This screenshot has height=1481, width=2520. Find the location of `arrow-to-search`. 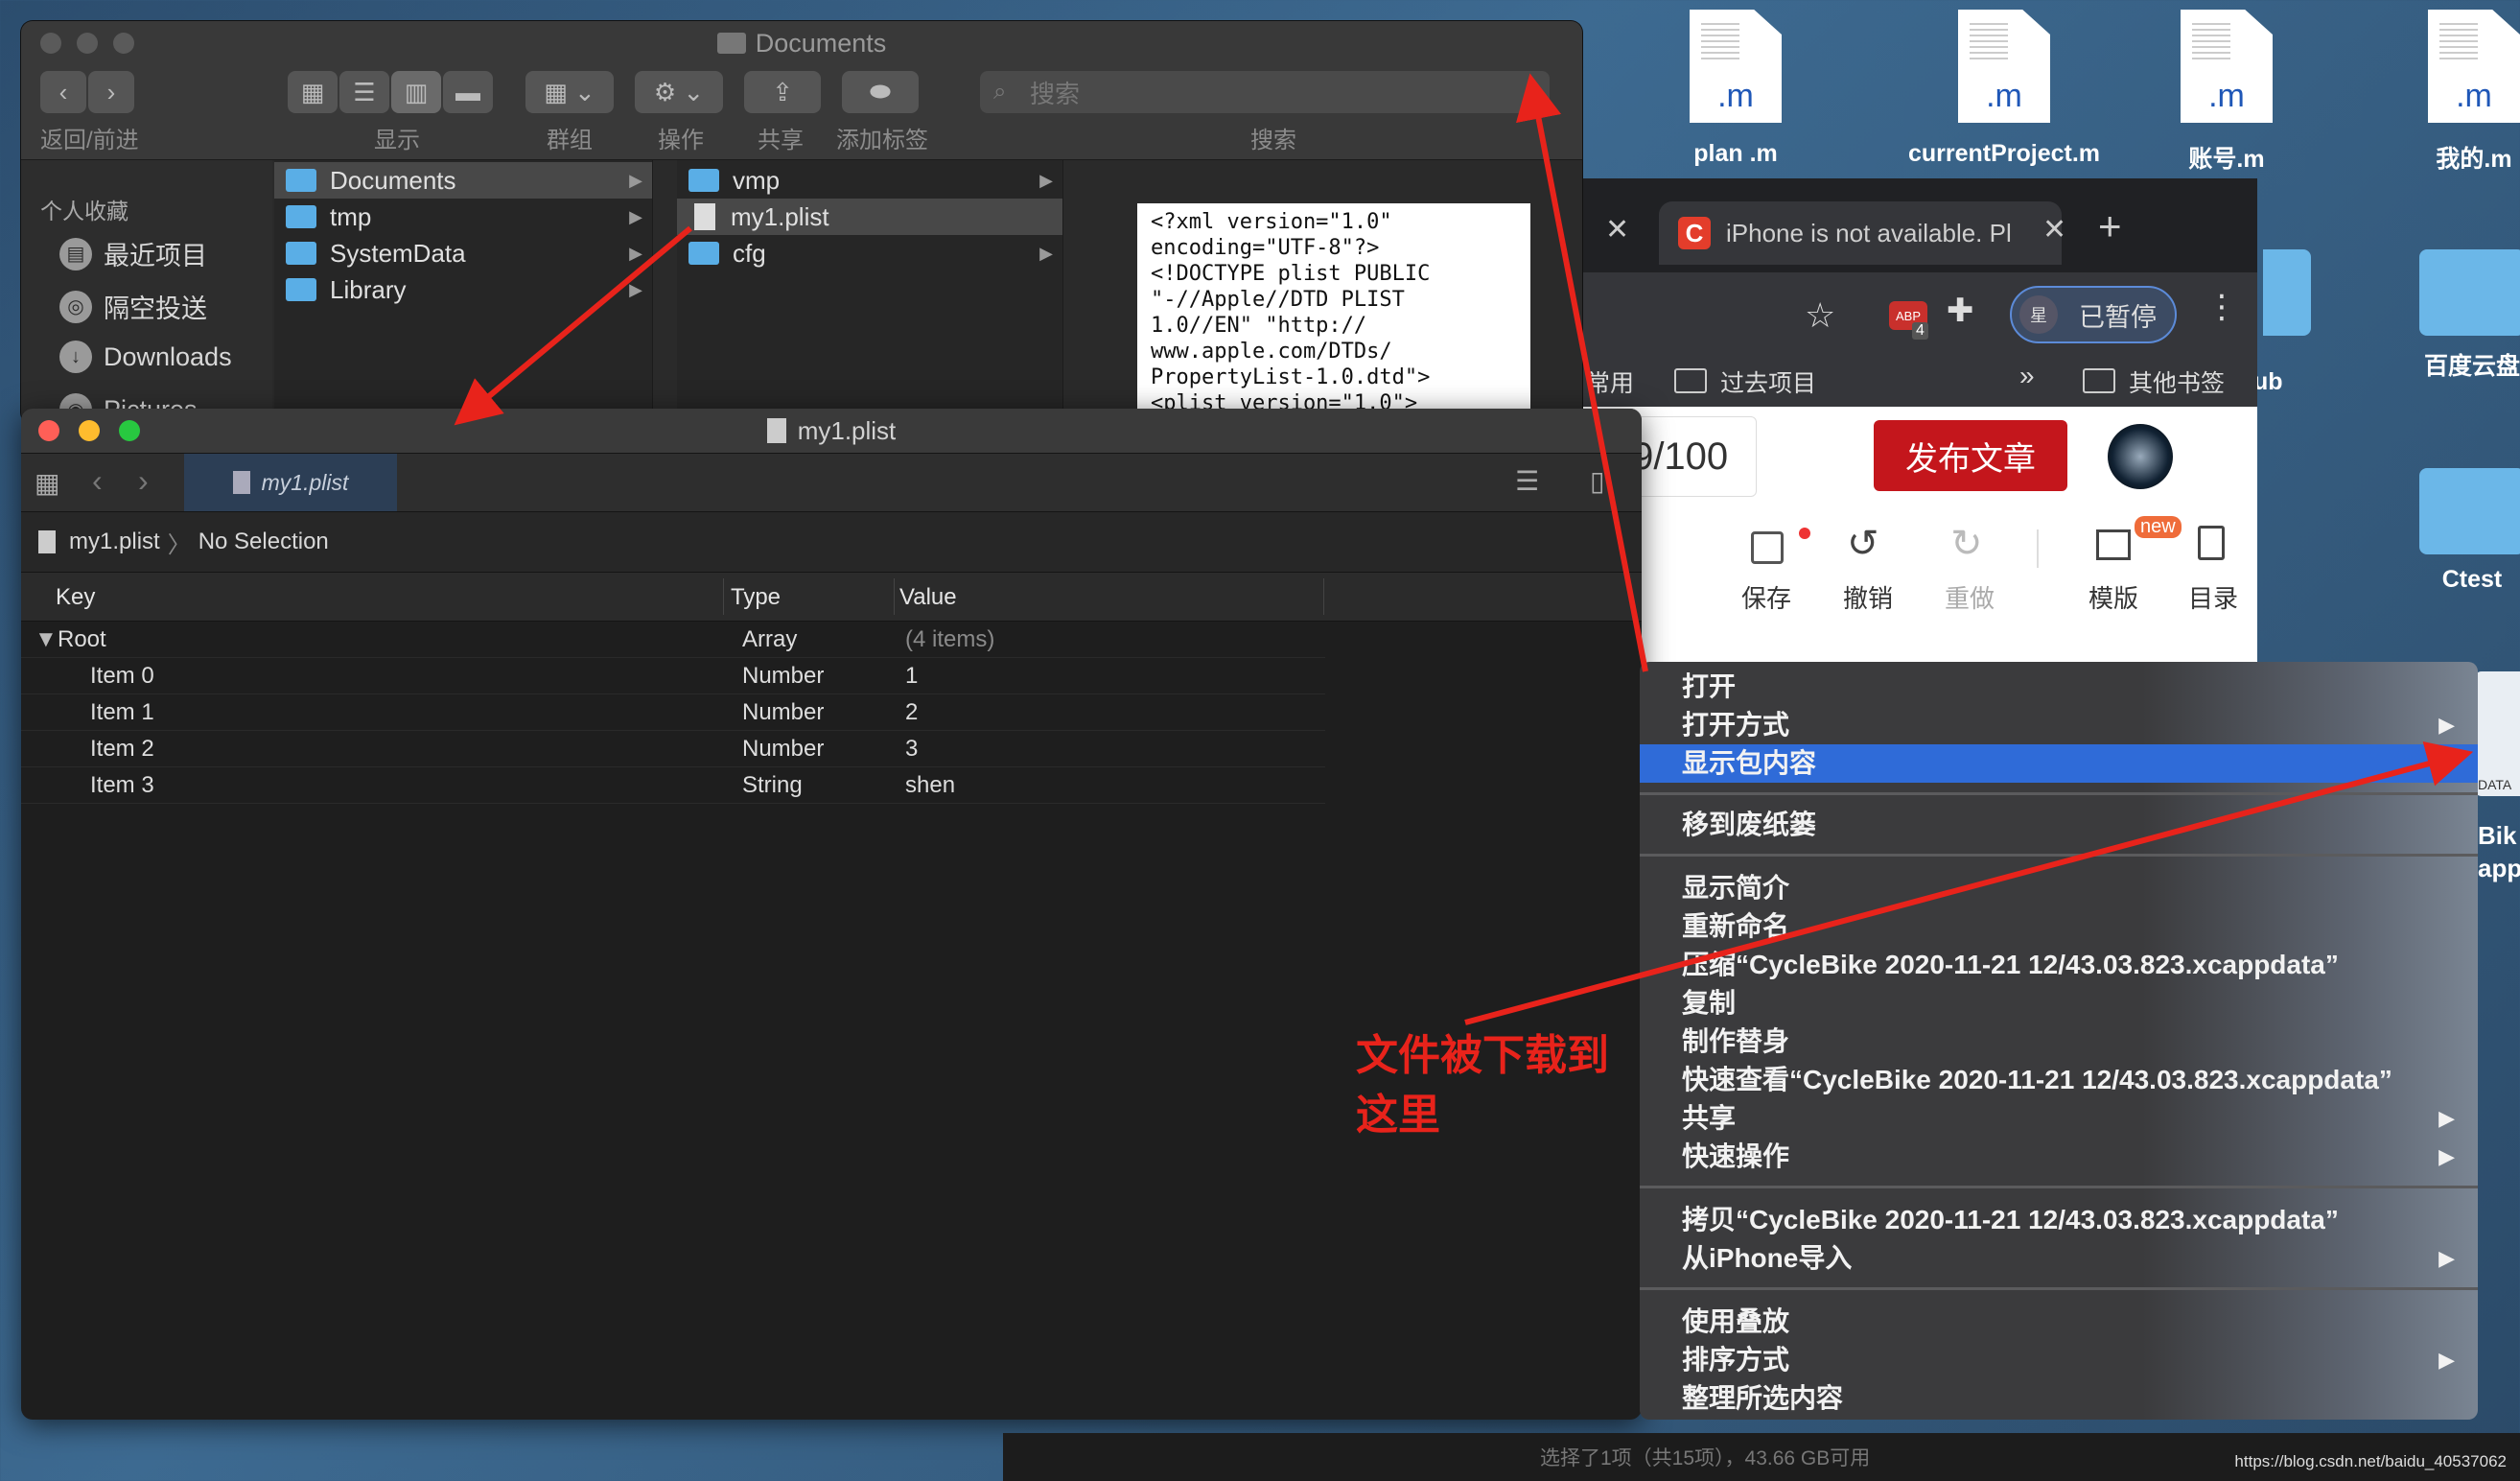

arrow-to-search is located at coordinates (1581, 372).